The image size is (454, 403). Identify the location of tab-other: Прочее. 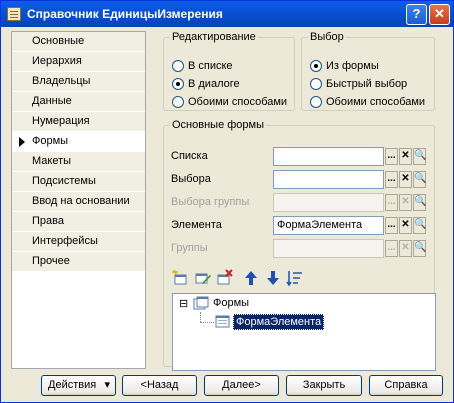
(78, 262).